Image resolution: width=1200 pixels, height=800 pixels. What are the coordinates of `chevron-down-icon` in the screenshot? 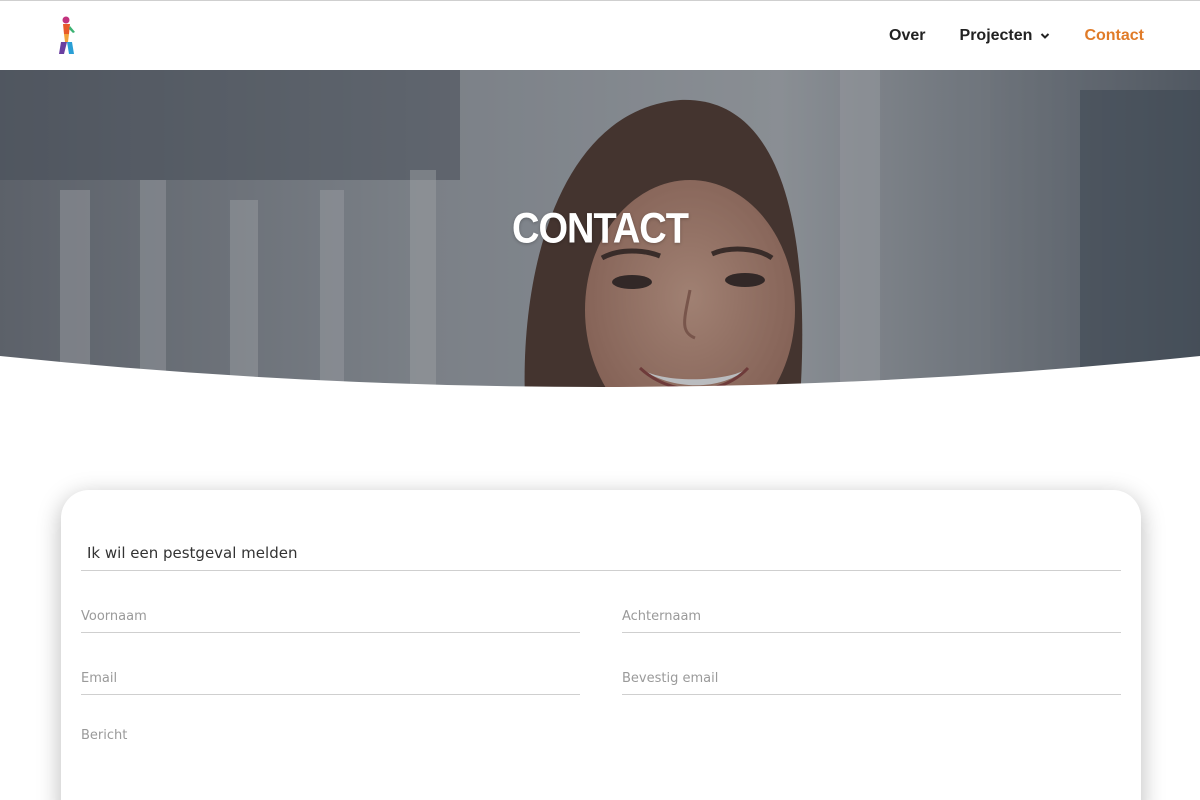 It's located at (1045, 36).